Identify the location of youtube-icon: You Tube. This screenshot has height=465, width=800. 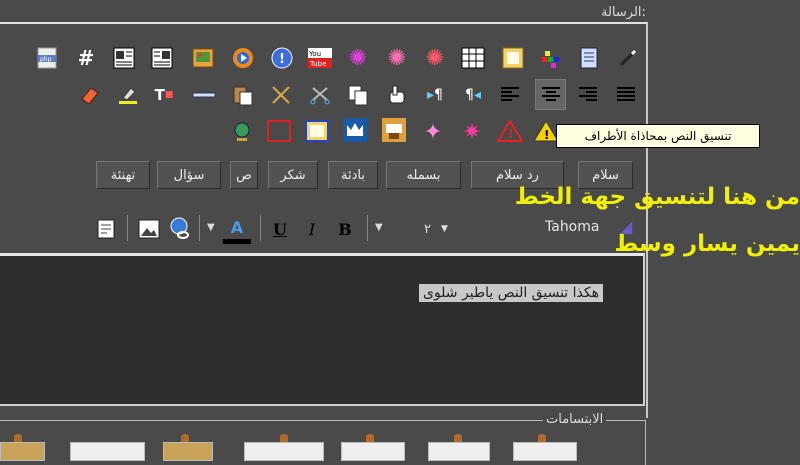
(320, 58).